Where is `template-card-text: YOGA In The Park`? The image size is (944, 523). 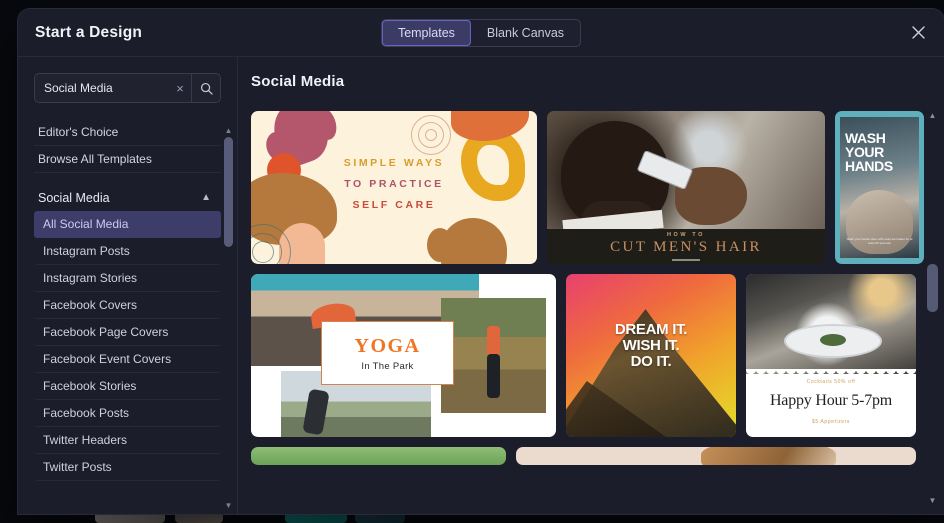 template-card-text: YOGA In The Park is located at coordinates (387, 353).